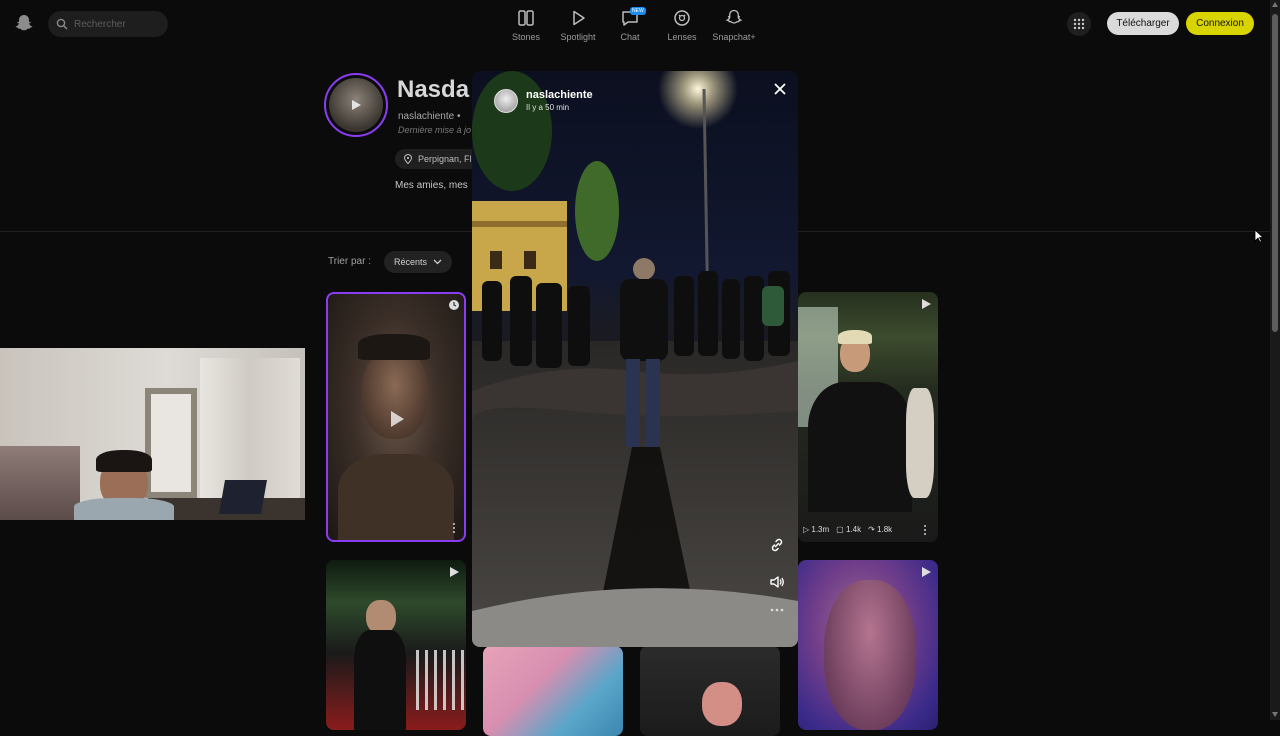 Image resolution: width=1280 pixels, height=736 pixels. I want to click on nav-snapchat-plus: Snapchat+, so click(734, 25).